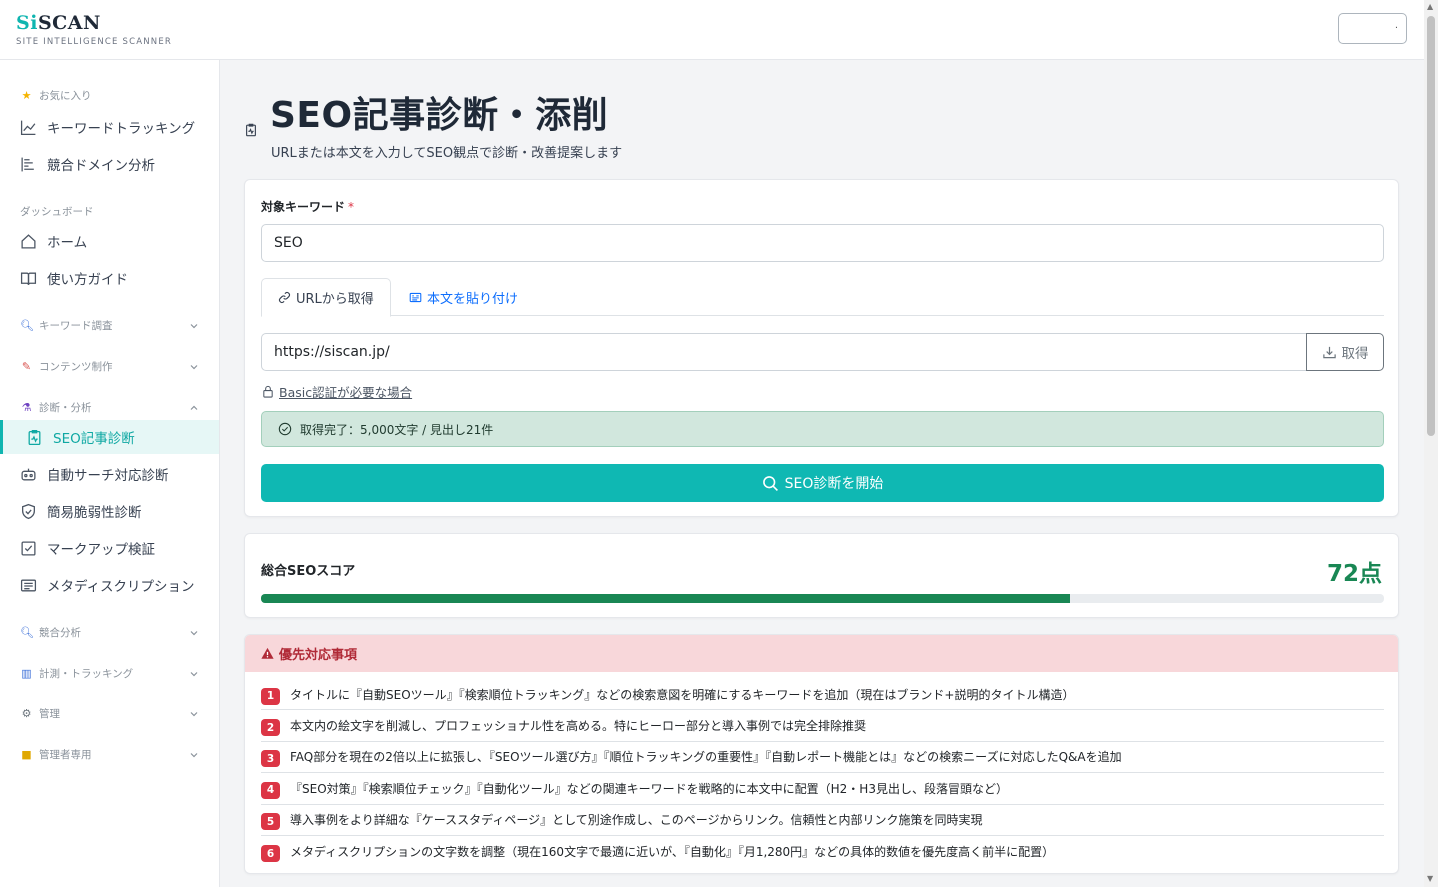  I want to click on section-content: ✎ コンテンツ制作, so click(110, 366).